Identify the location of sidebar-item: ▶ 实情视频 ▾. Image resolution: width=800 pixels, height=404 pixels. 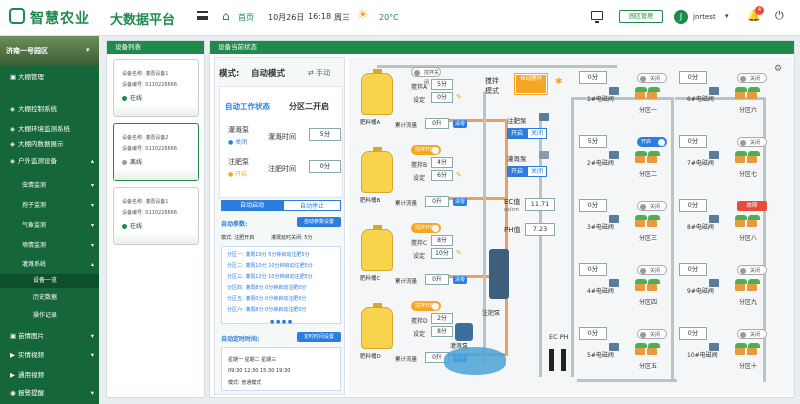
(49, 355).